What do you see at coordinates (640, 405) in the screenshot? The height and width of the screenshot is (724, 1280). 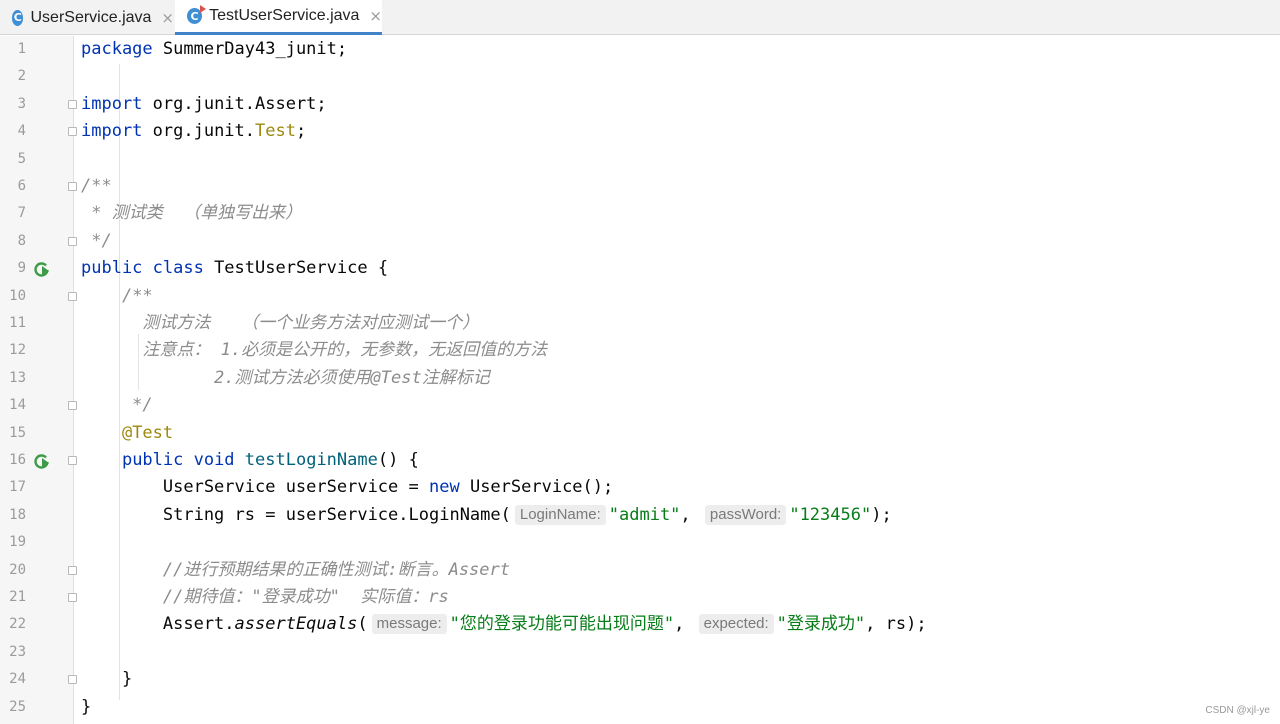 I see `code-line: 14 */` at bounding box center [640, 405].